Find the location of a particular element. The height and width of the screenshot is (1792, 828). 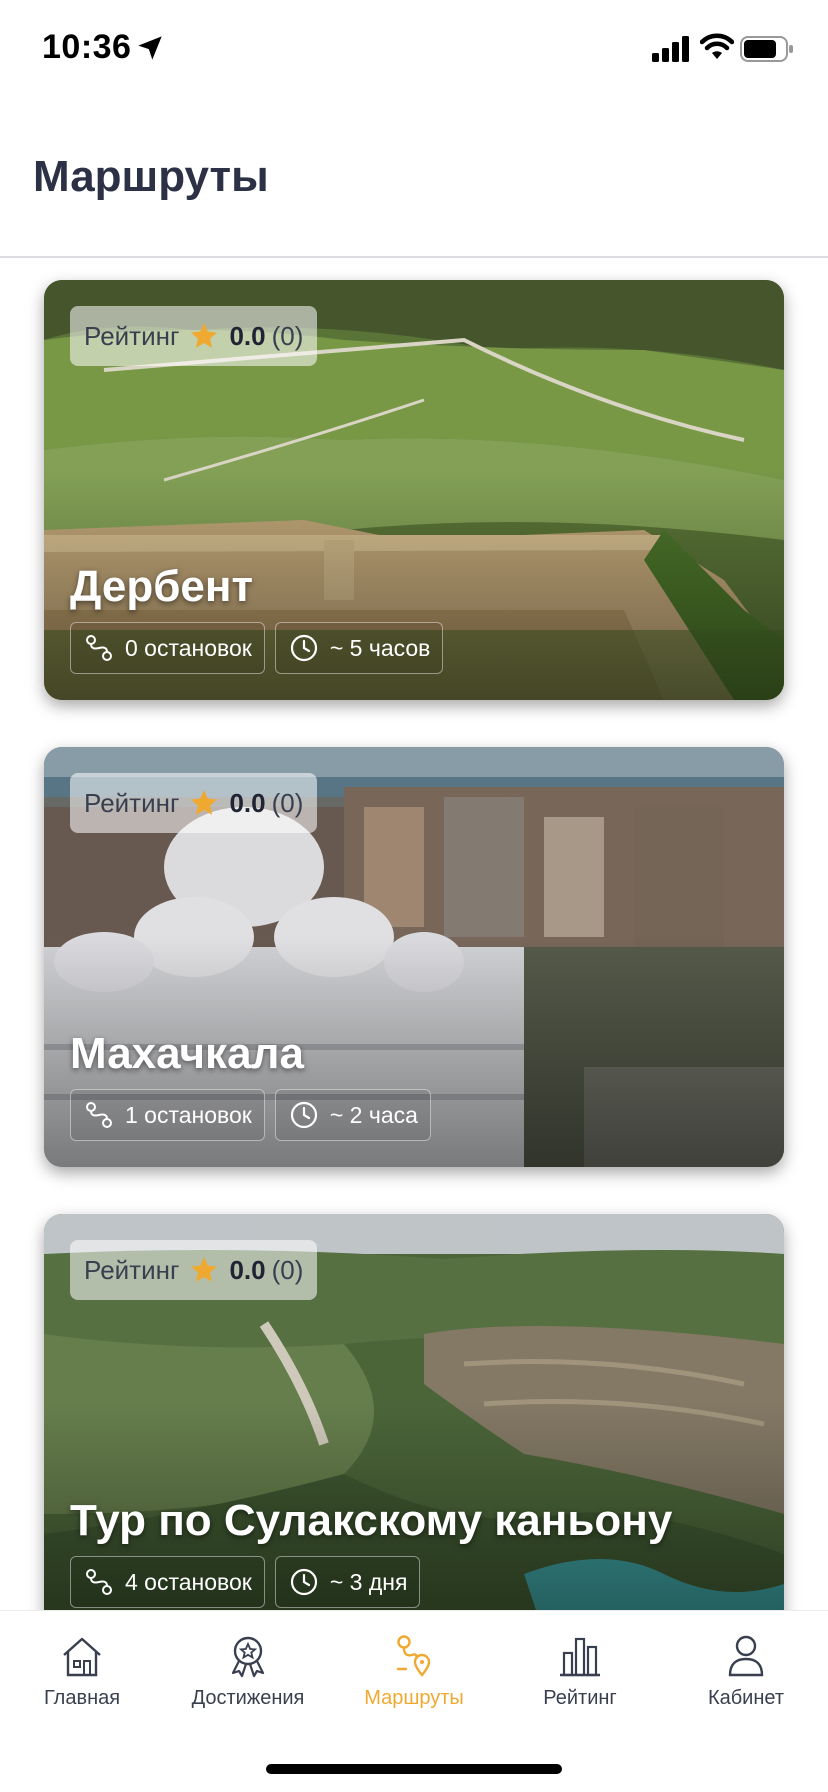

profile-icon is located at coordinates (746, 1656).